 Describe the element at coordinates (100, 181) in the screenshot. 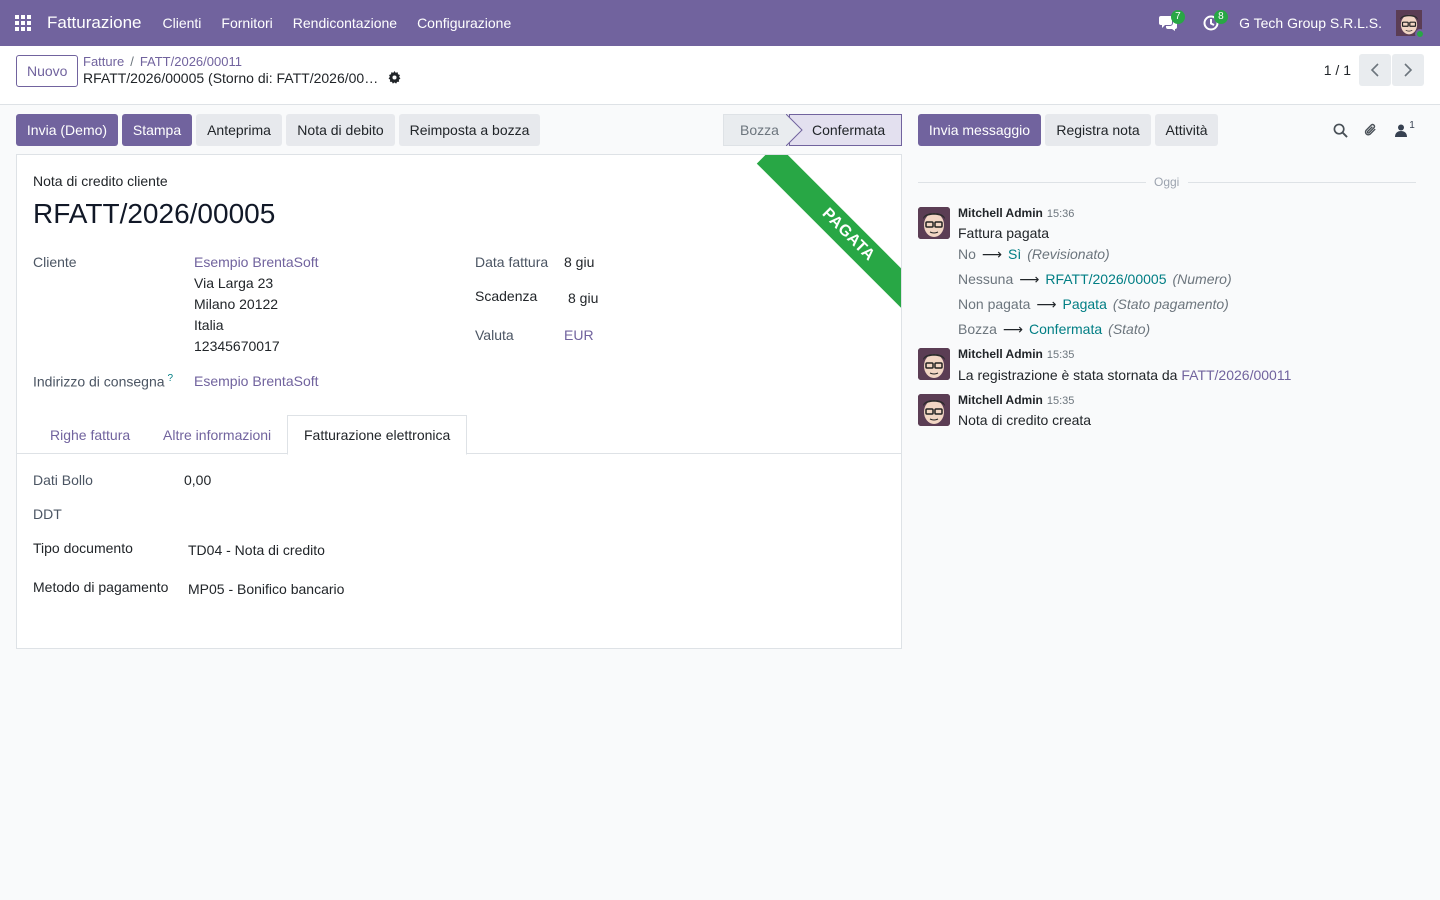

I see `document-type-label: Nota di credito cliente` at that location.